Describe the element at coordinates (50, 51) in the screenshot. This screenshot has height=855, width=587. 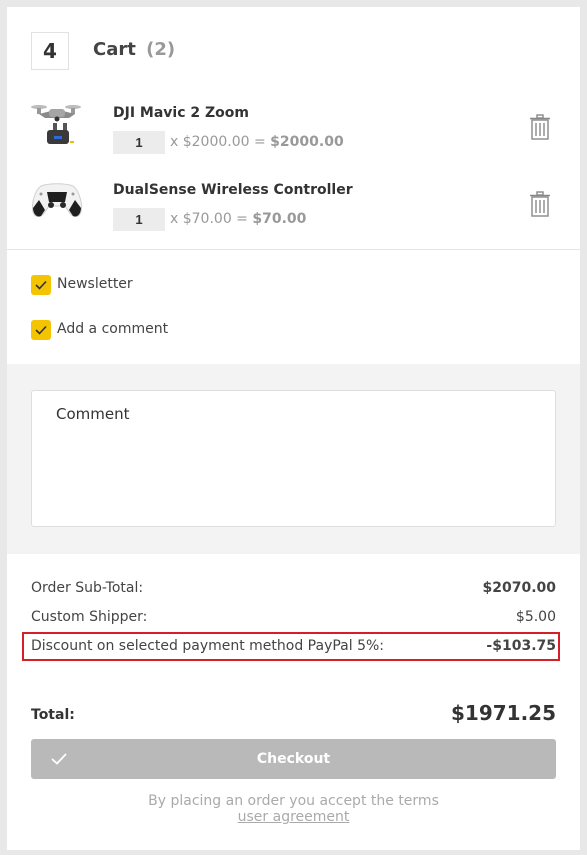
I see `step-number: 4` at that location.